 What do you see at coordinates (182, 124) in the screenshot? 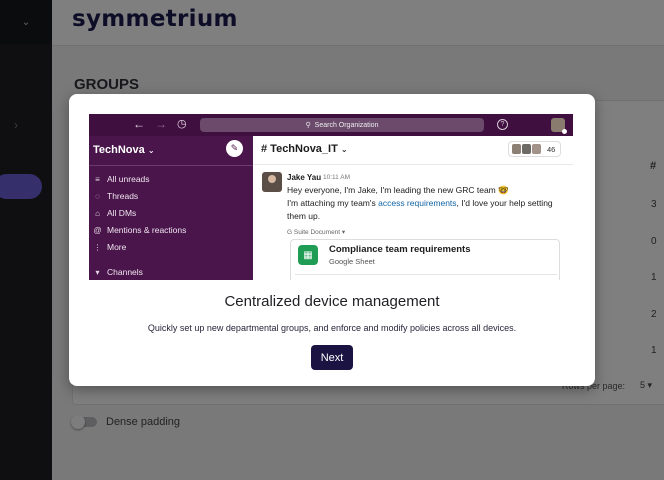
I see `history-icon: ◷` at bounding box center [182, 124].